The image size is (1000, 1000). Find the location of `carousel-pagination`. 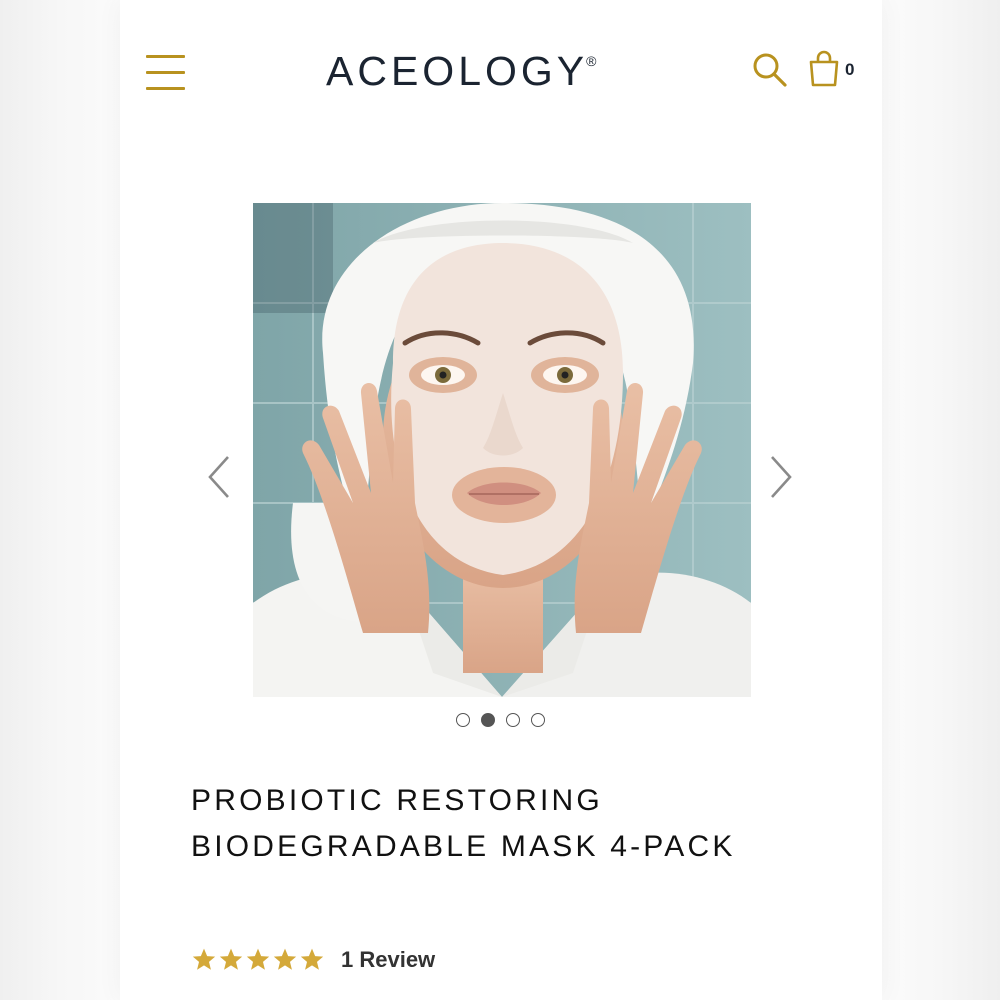

carousel-pagination is located at coordinates (506, 721).